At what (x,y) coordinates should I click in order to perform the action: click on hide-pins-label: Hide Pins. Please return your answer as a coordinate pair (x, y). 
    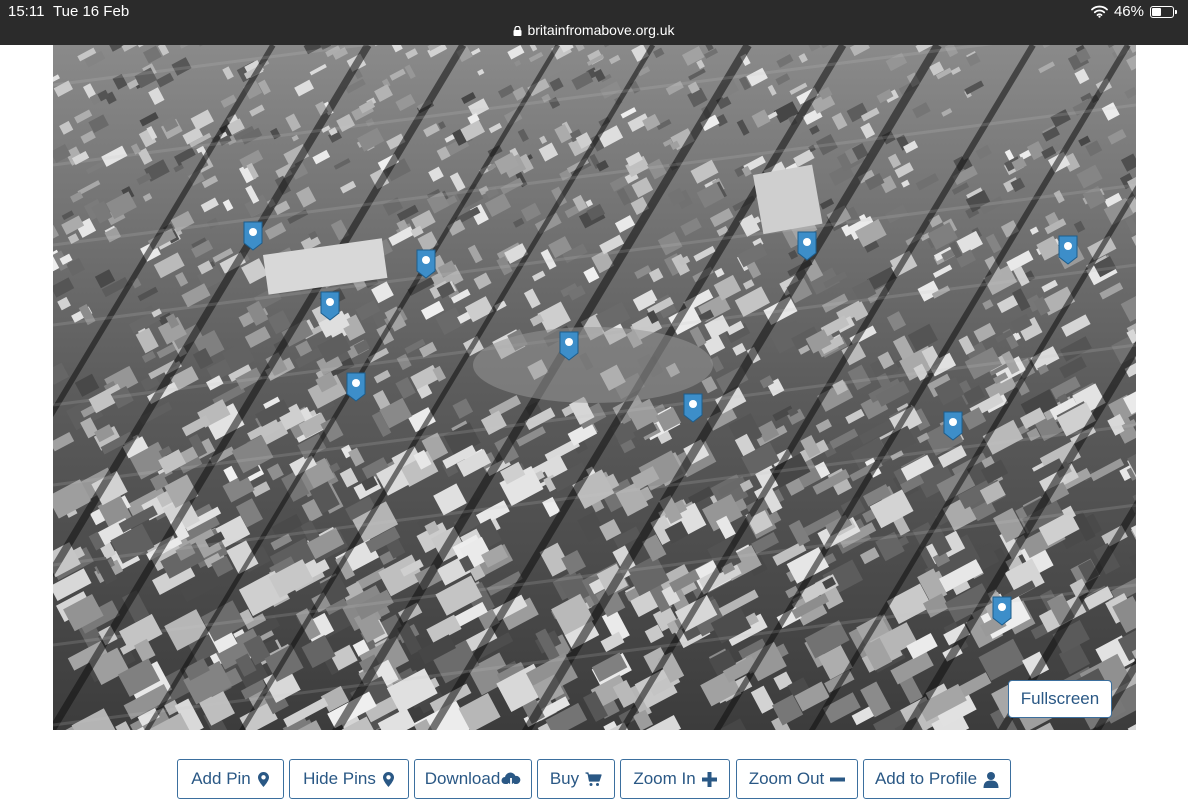
    Looking at the image, I should click on (339, 778).